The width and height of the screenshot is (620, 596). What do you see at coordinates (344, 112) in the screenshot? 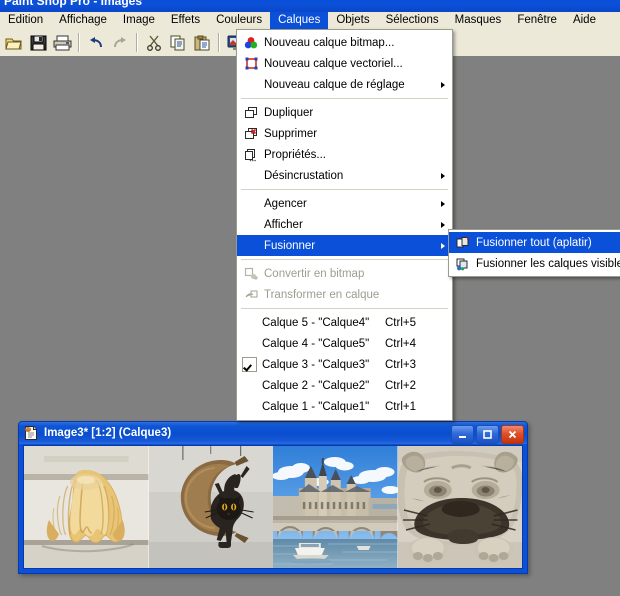
I see `menu-item-dupliquer: Dupliquer` at bounding box center [344, 112].